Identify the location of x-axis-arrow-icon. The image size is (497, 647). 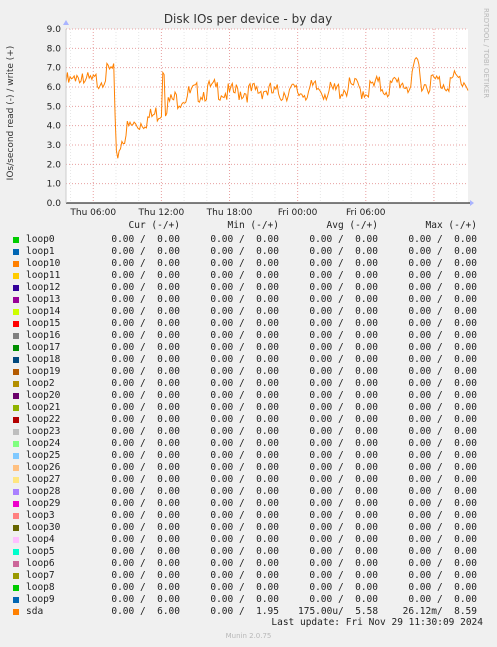
(472, 203).